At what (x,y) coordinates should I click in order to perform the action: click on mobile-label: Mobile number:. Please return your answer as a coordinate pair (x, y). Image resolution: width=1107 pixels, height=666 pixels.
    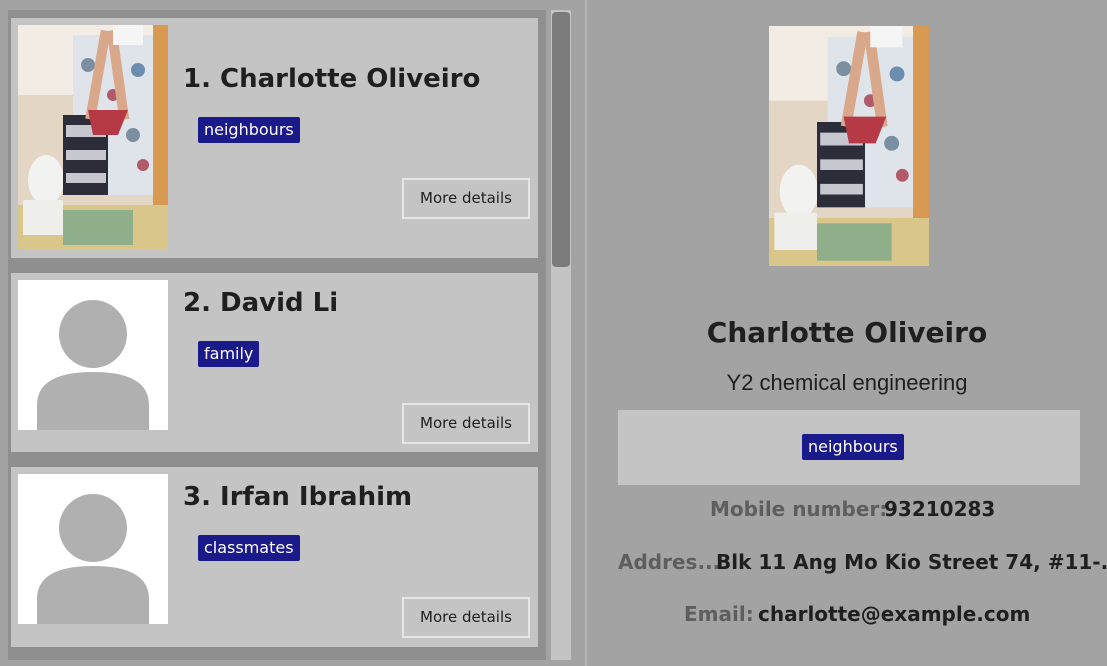
    Looking at the image, I should click on (799, 509).